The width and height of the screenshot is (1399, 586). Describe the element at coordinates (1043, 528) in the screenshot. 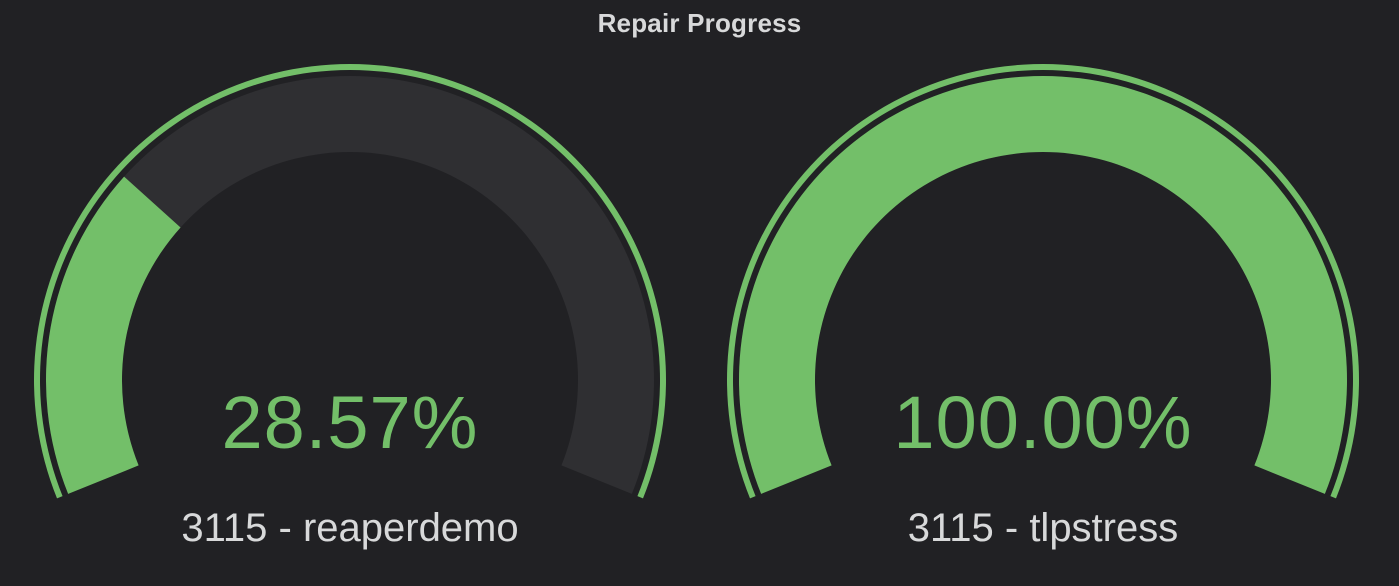

I see `gauge-label: 3115 - tlpstress` at that location.